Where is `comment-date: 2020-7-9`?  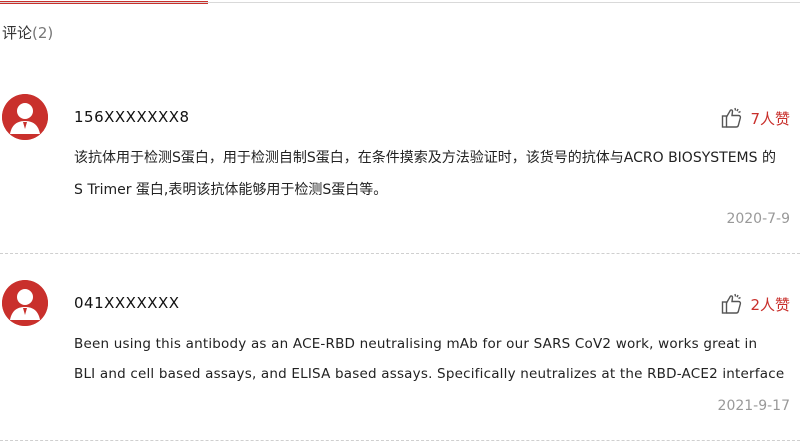
comment-date: 2020-7-9 is located at coordinates (758, 219).